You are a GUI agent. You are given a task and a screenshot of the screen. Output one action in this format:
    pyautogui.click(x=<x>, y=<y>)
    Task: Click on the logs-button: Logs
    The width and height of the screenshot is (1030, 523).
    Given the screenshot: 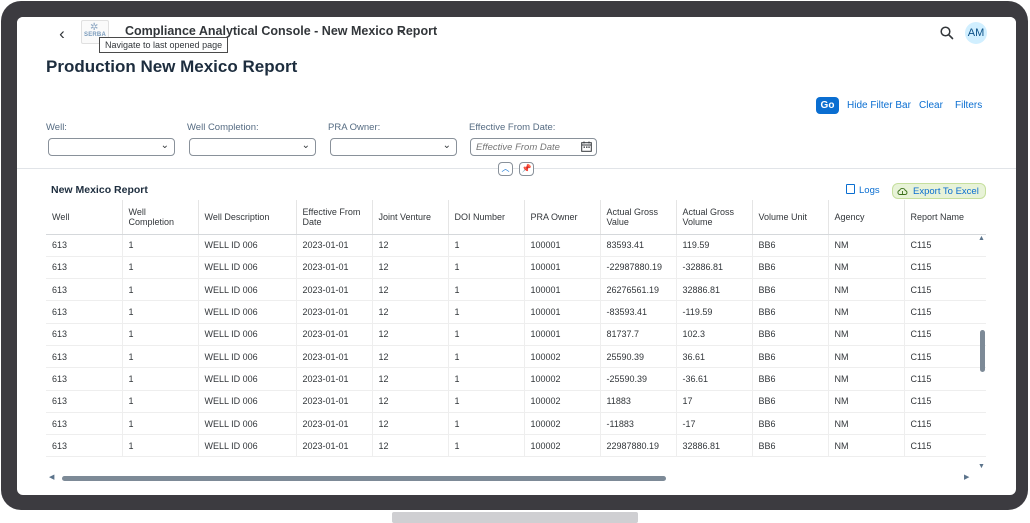 What is the action you would take?
    pyautogui.click(x=863, y=191)
    